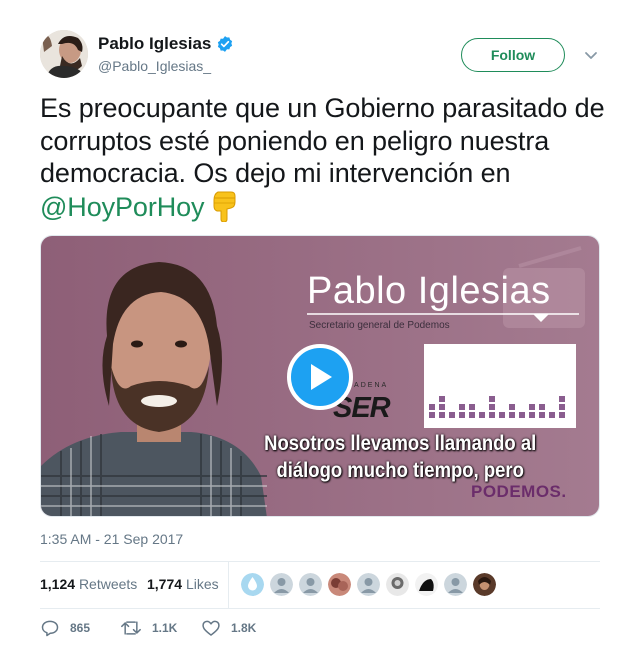 This screenshot has height=670, width=640. I want to click on divider-bottom, so click(320, 608).